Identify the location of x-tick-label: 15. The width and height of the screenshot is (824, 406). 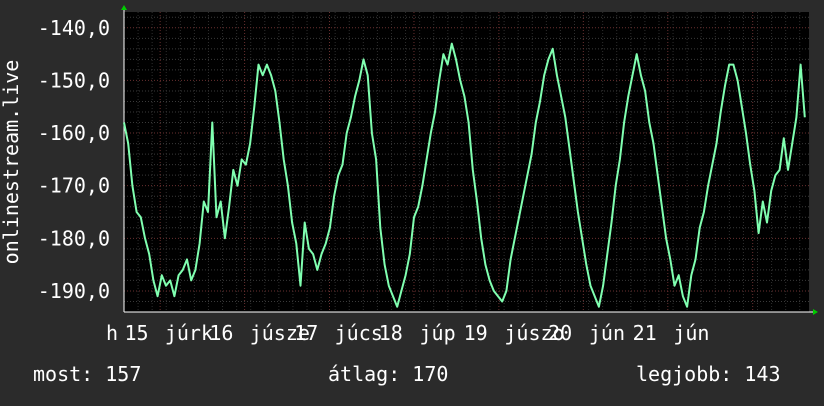
(136, 333).